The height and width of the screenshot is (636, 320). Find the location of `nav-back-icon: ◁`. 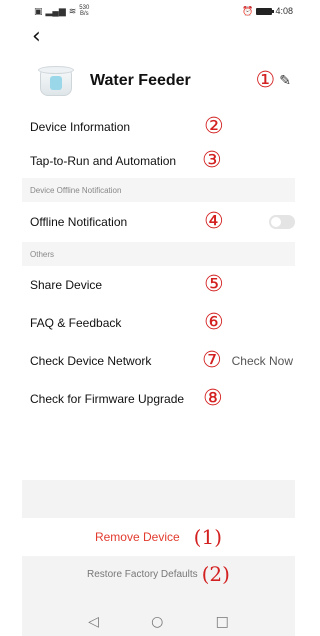

nav-back-icon: ◁ is located at coordinates (93, 622).